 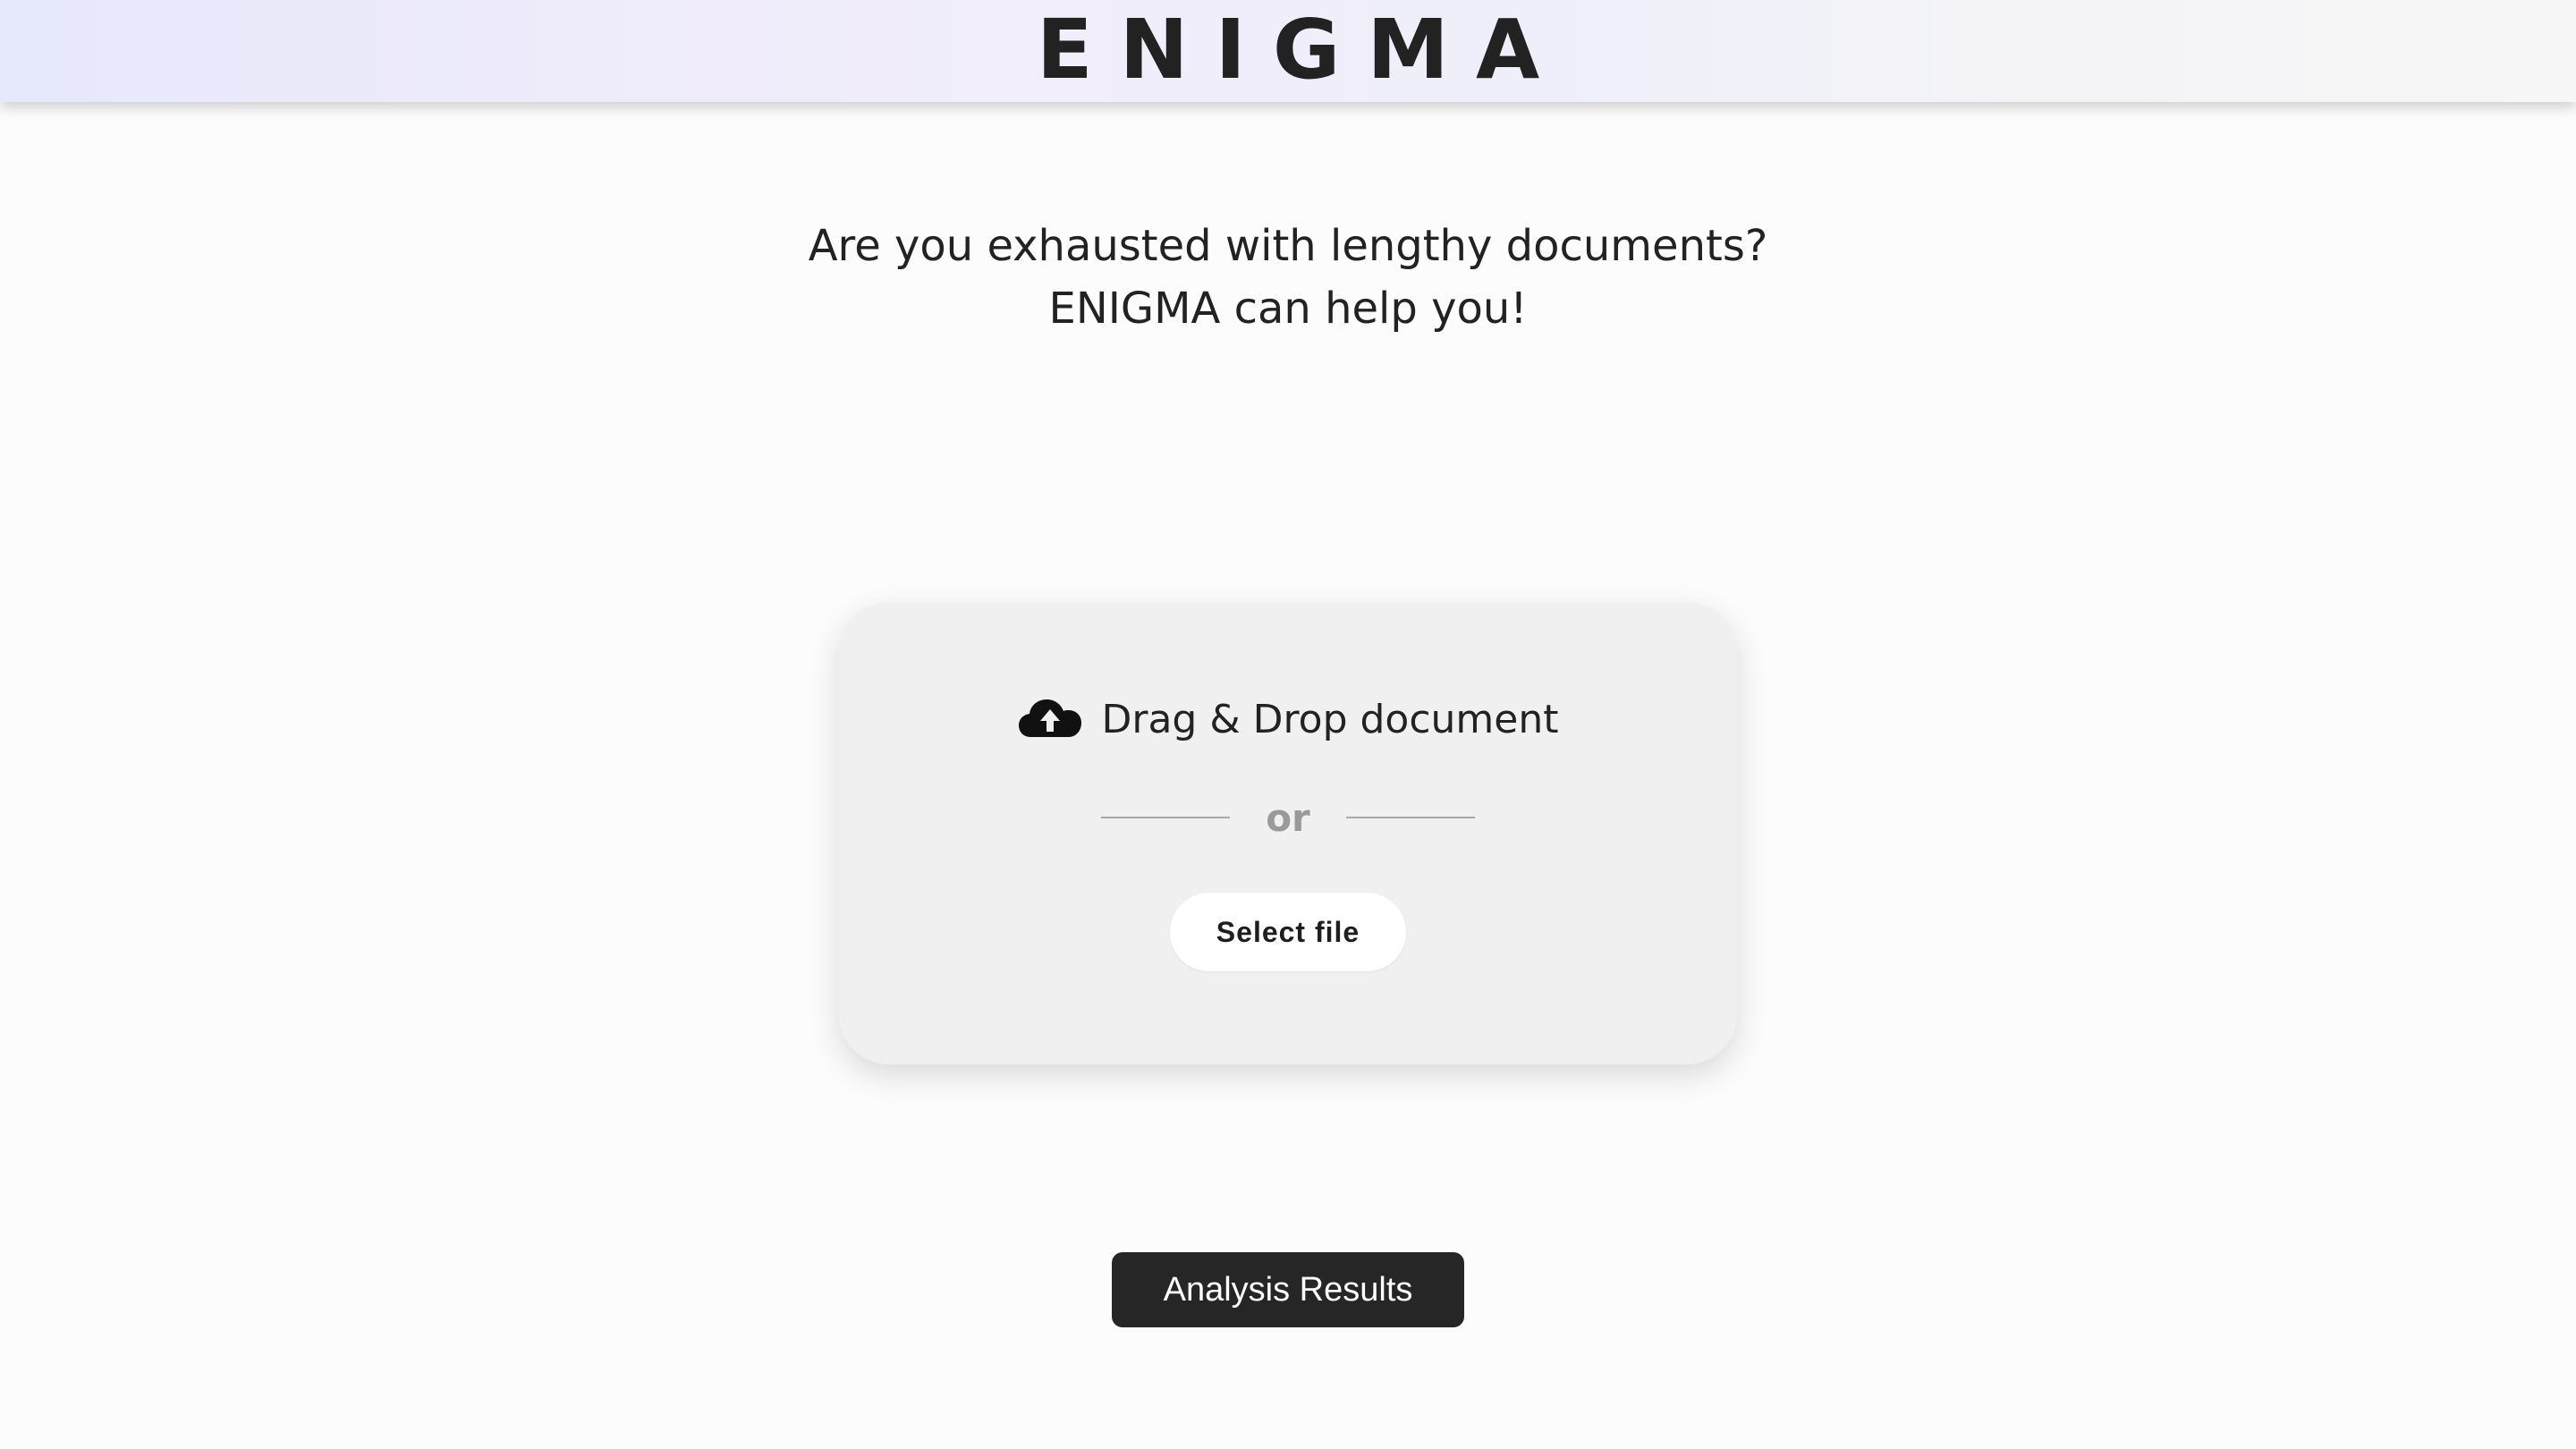 What do you see at coordinates (1288, 932) in the screenshot?
I see `select-file-button: Select file` at bounding box center [1288, 932].